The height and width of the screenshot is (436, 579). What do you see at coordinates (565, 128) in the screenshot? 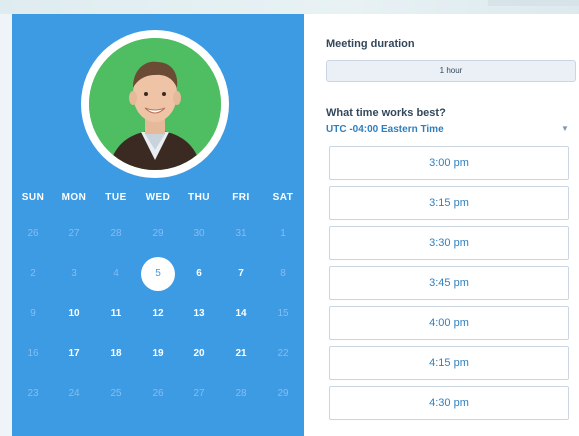
I see `chevron-down-icon: ▼` at bounding box center [565, 128].